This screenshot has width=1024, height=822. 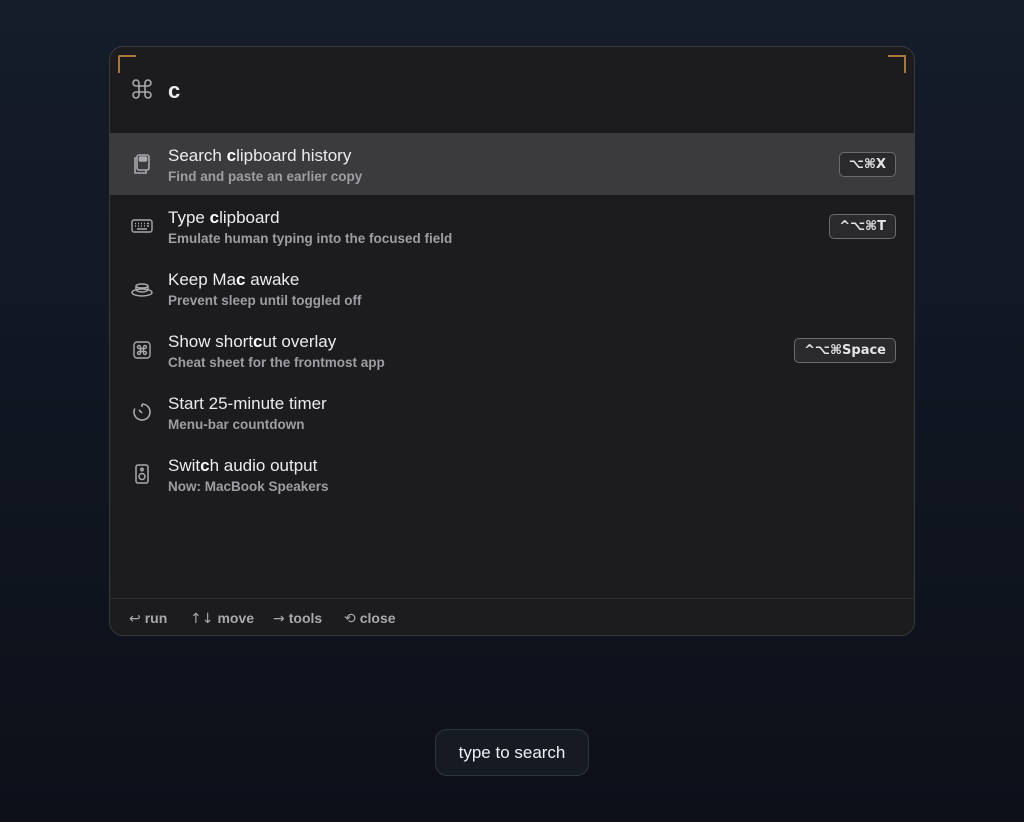 What do you see at coordinates (298, 618) in the screenshot?
I see `hint-tools: → tools` at bounding box center [298, 618].